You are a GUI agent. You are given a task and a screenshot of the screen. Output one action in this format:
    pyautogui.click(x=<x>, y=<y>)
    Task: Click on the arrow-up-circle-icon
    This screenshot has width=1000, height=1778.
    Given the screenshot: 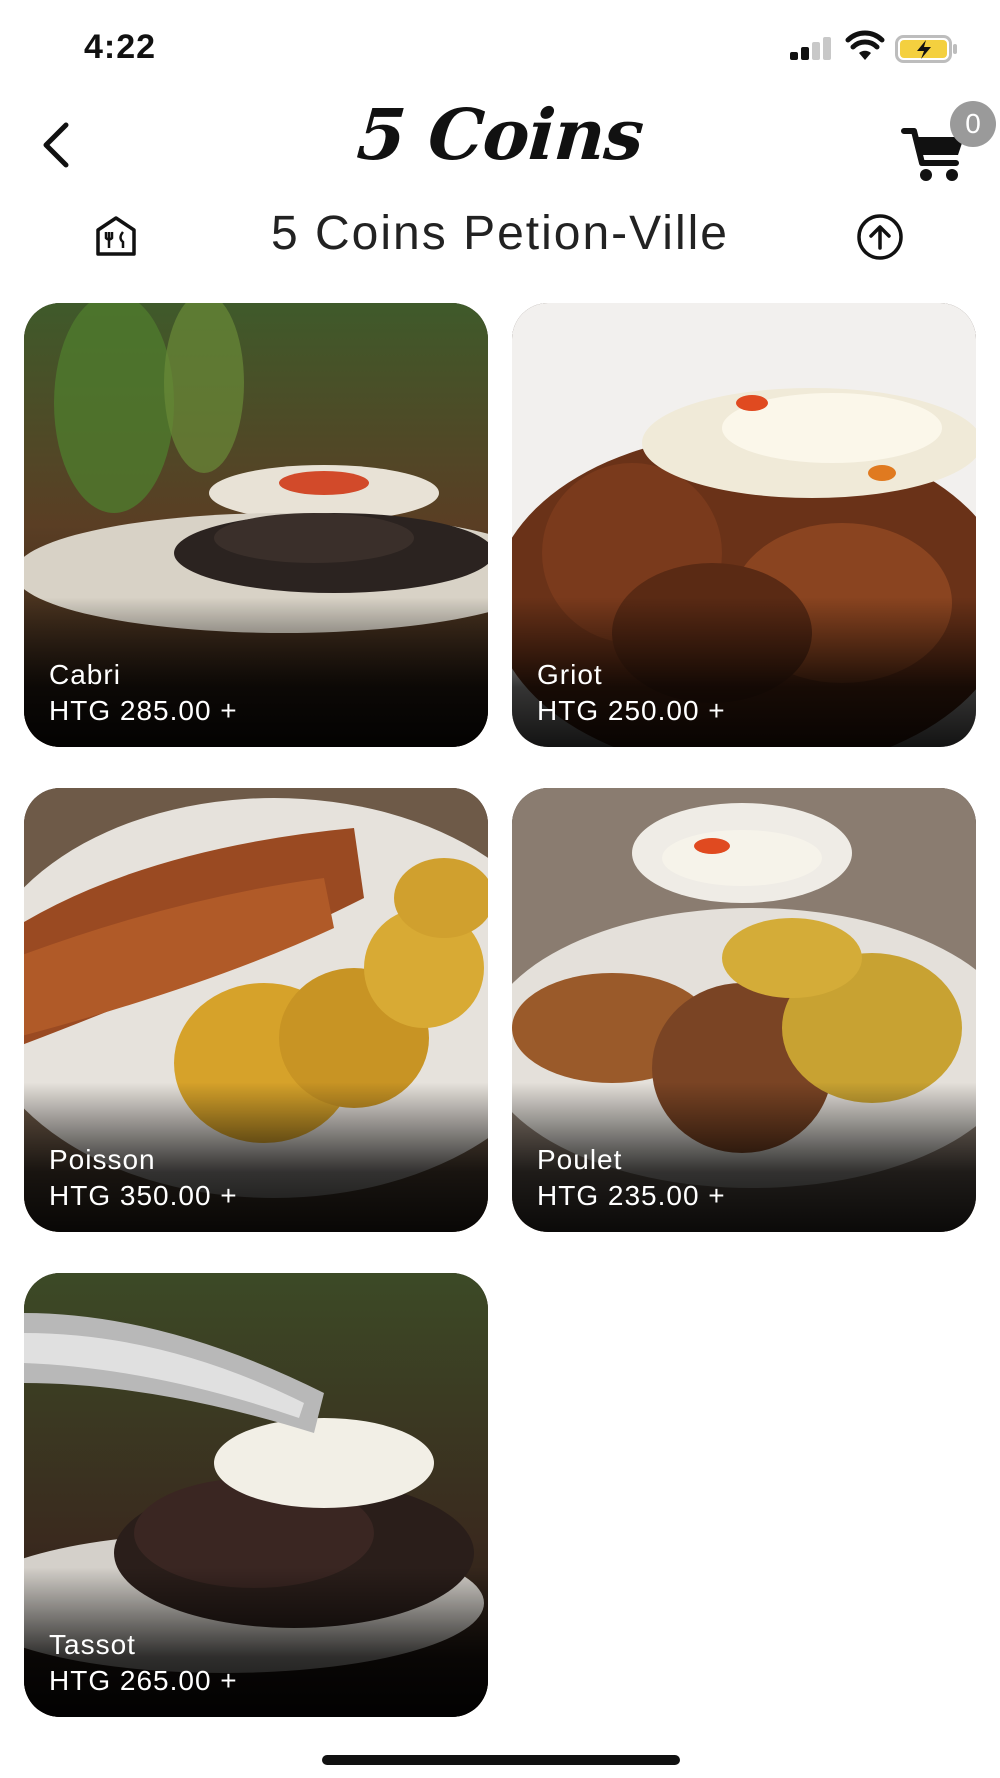 What is the action you would take?
    pyautogui.click(x=880, y=237)
    